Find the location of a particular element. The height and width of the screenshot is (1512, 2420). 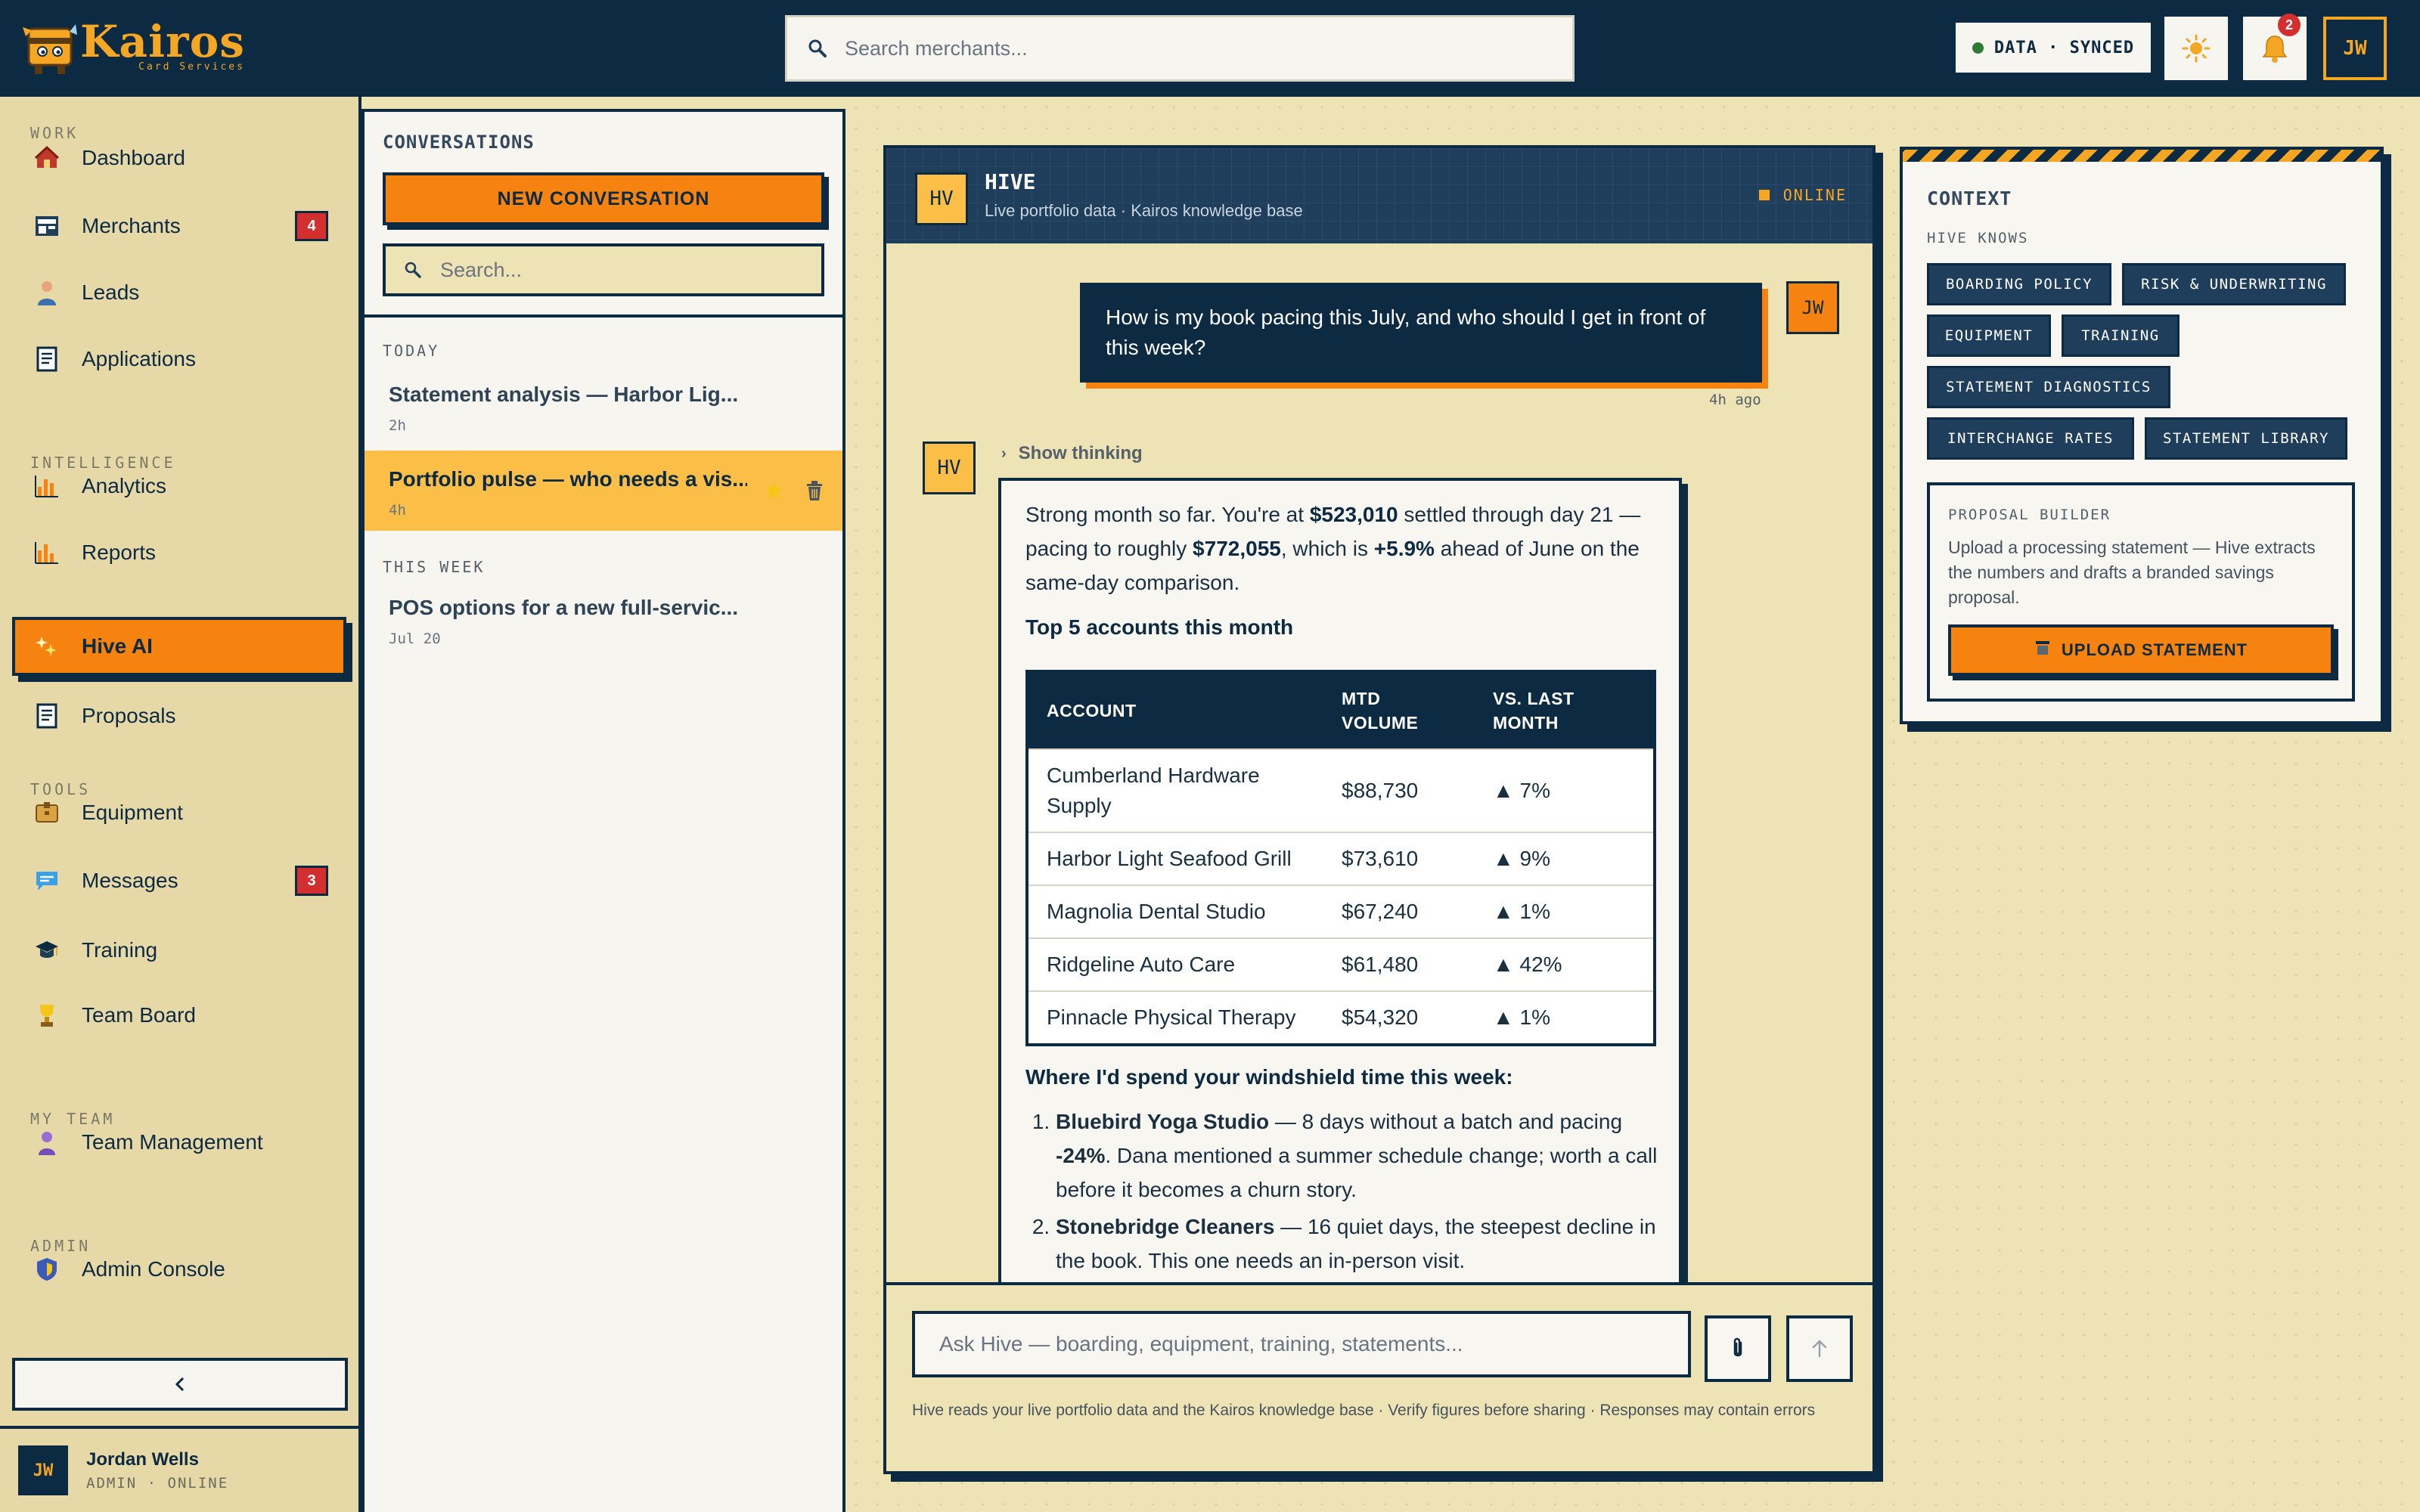

table-row: Cumberland Hardware Supply $88,730 ▲ 7% is located at coordinates (1341, 790).